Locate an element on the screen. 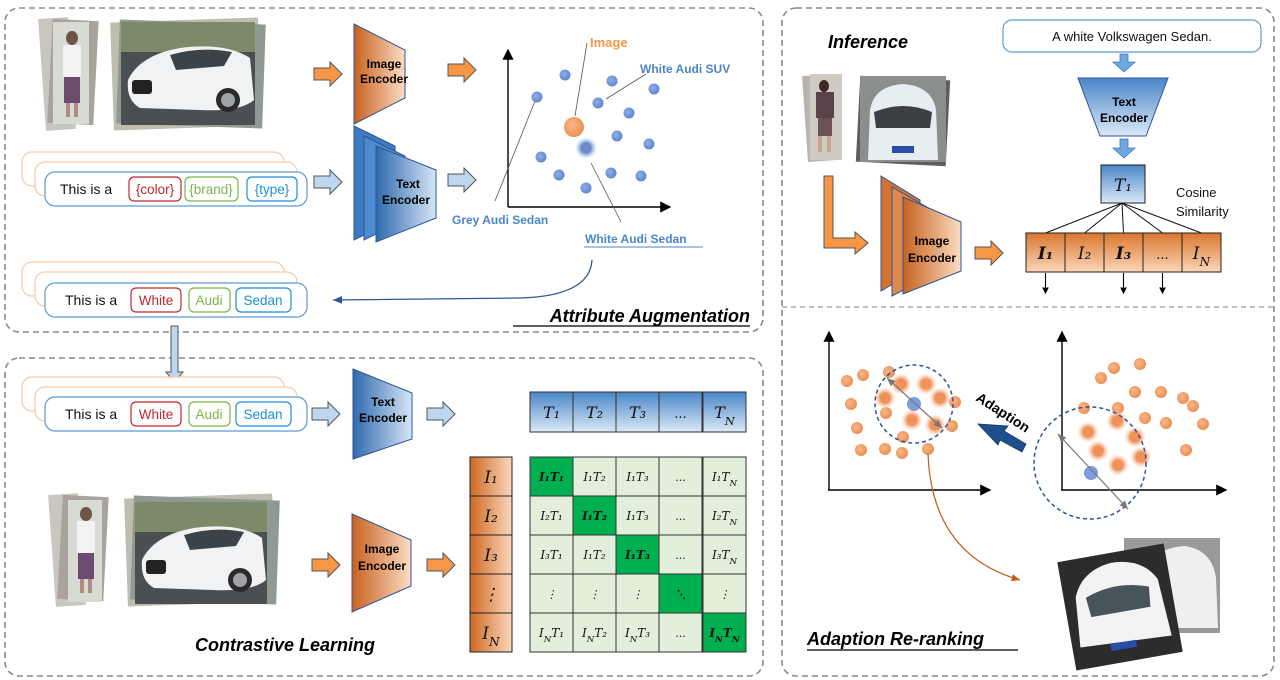  cl-text-encoder-label-1: Text is located at coordinates (383, 402).